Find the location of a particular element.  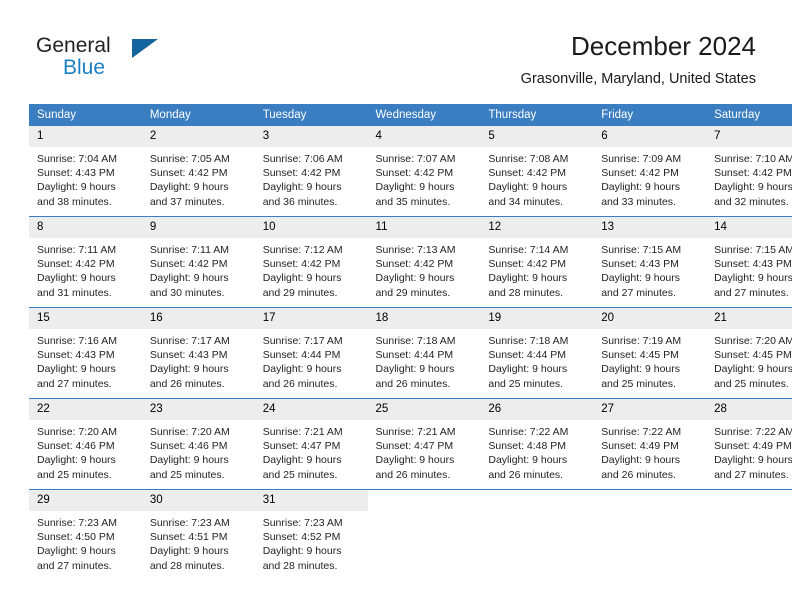

daylight-text-line2: and 29 minutes. is located at coordinates (413, 292).